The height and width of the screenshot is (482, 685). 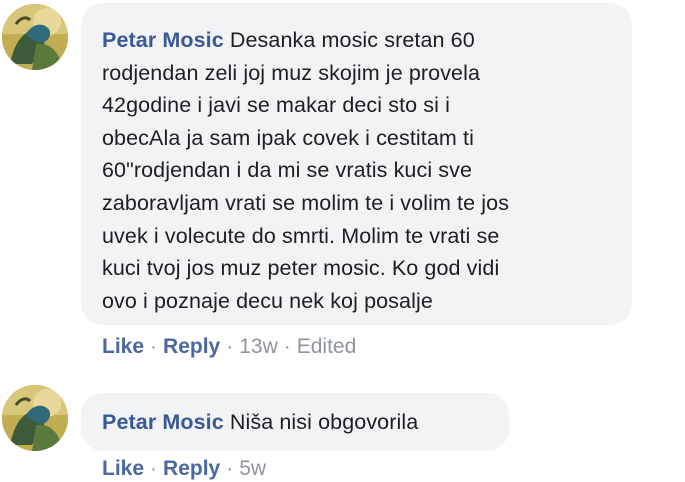 I want to click on edited-label: Edited, so click(x=327, y=346).